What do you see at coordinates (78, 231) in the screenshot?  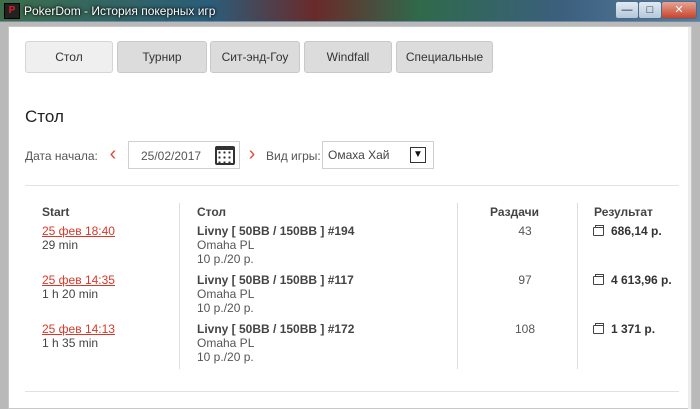 I see `session-start-link: 25 фев 18:40` at bounding box center [78, 231].